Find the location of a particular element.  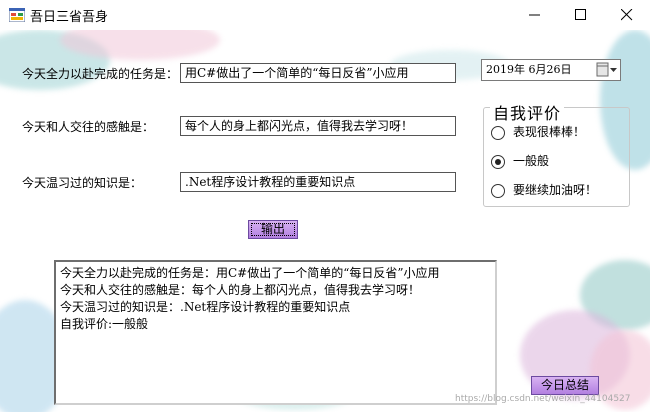

radio-option-great: 表现很棒棒！ is located at coordinates (538, 131).